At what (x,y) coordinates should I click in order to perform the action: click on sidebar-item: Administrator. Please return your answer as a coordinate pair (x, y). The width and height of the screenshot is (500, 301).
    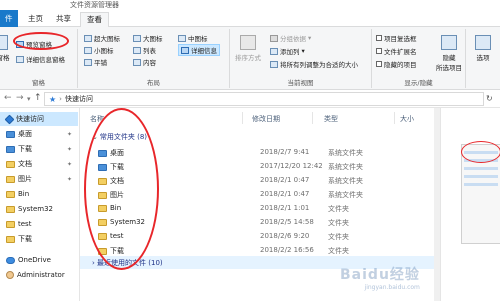
    Looking at the image, I should click on (39, 275).